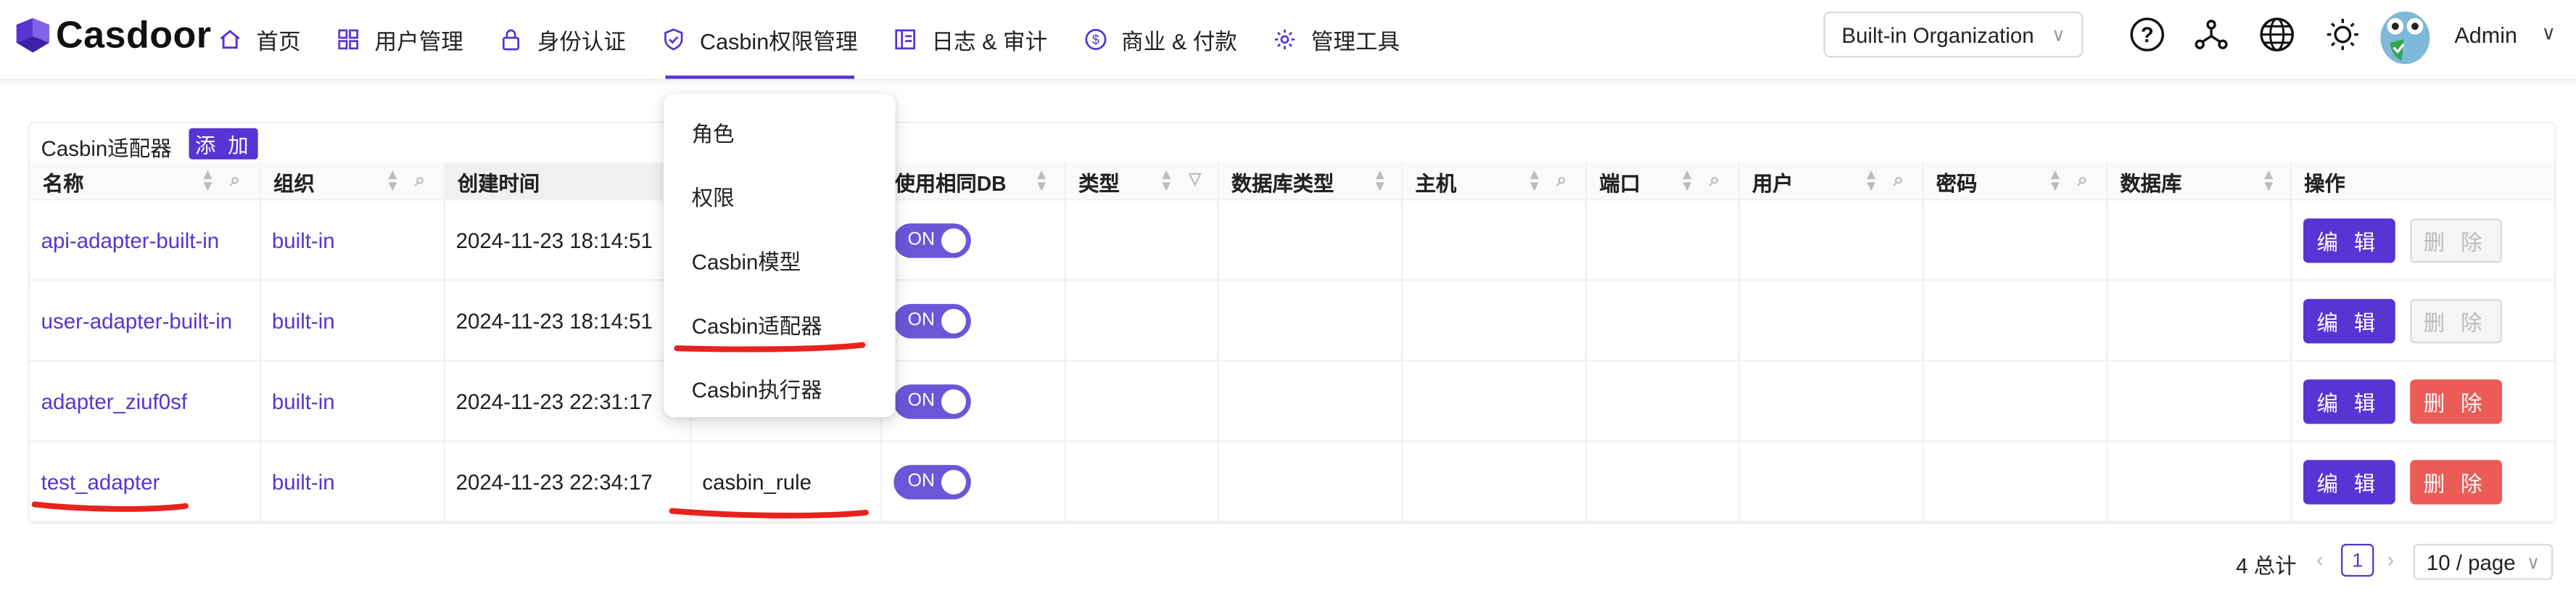  What do you see at coordinates (1285, 39) in the screenshot?
I see `gear-icon` at bounding box center [1285, 39].